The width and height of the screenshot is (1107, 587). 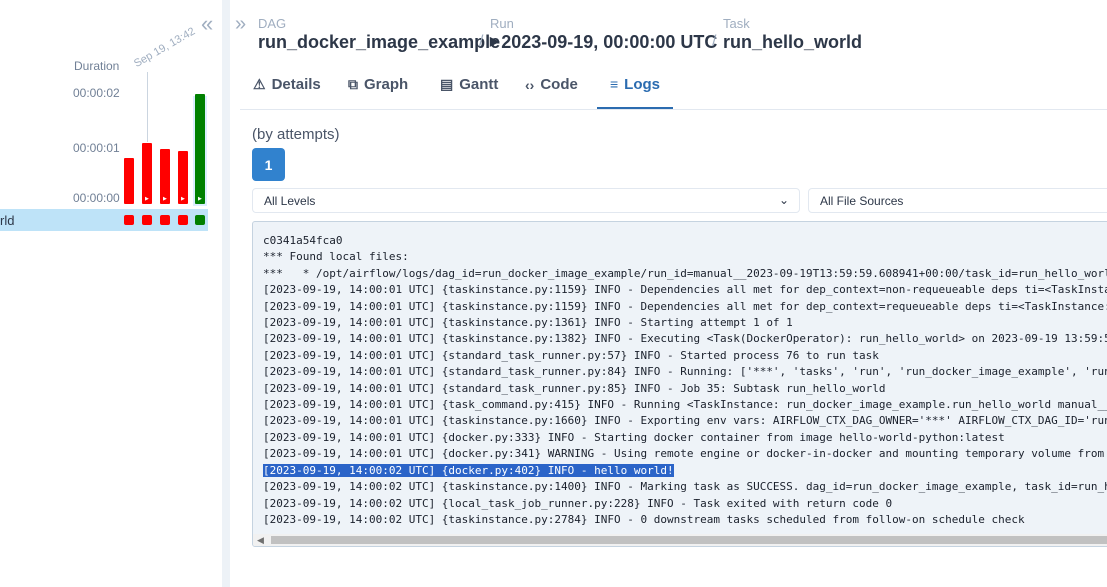 I want to click on collapse-grid-icon: «, so click(x=207, y=24).